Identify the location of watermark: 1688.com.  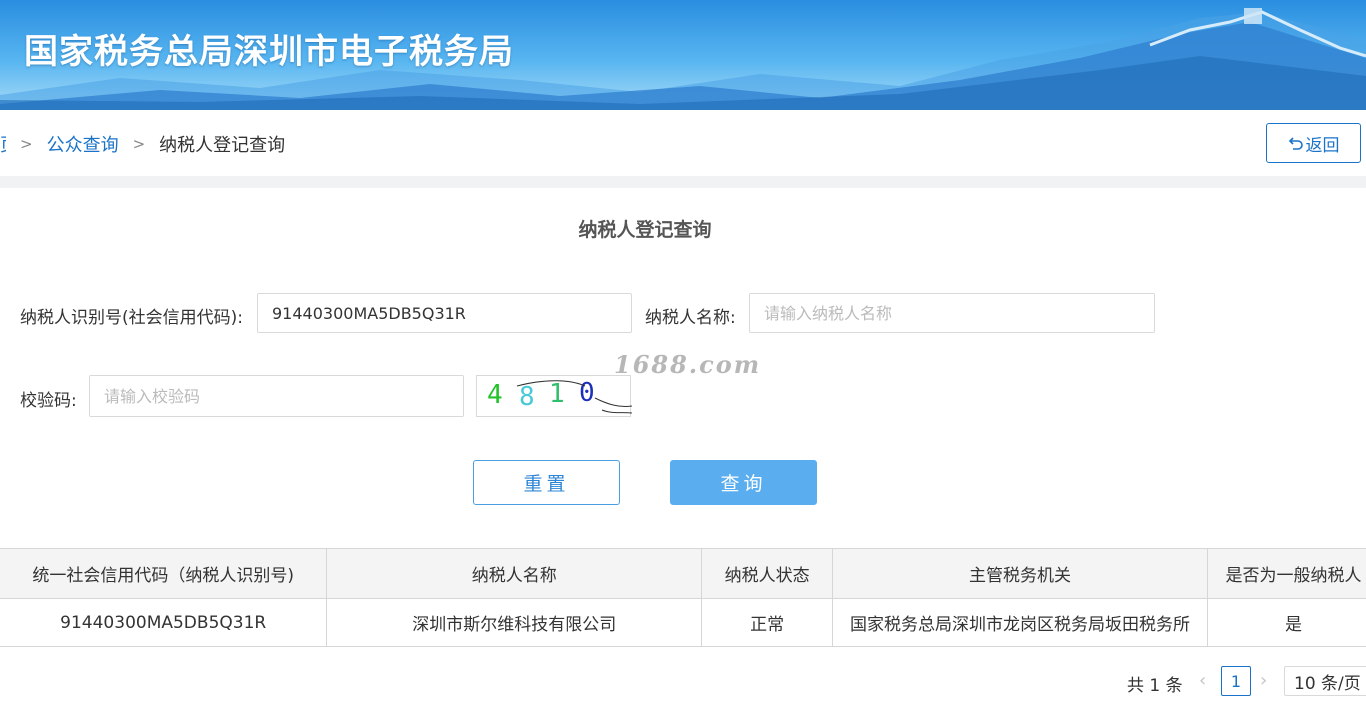
(688, 364).